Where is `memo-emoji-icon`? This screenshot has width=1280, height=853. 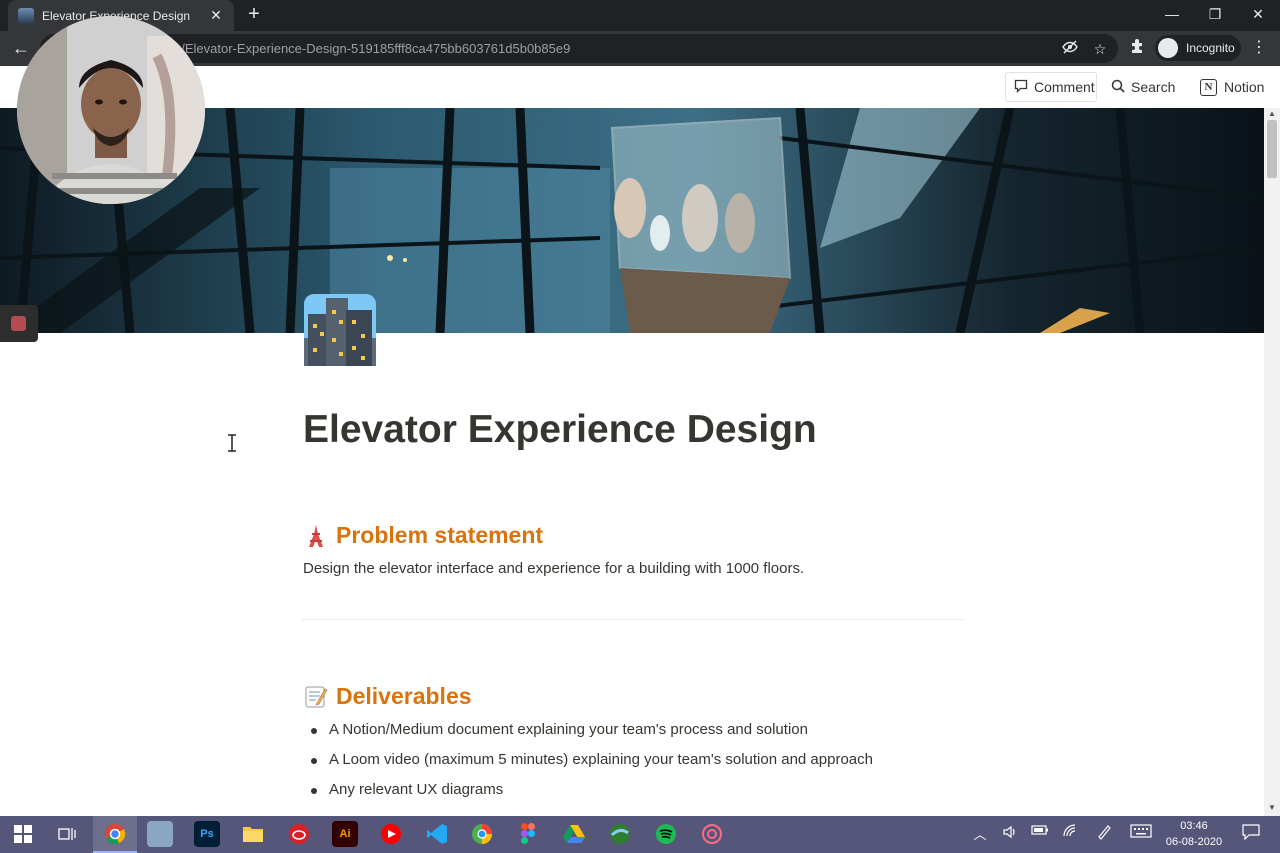
memo-emoji-icon is located at coordinates (316, 697).